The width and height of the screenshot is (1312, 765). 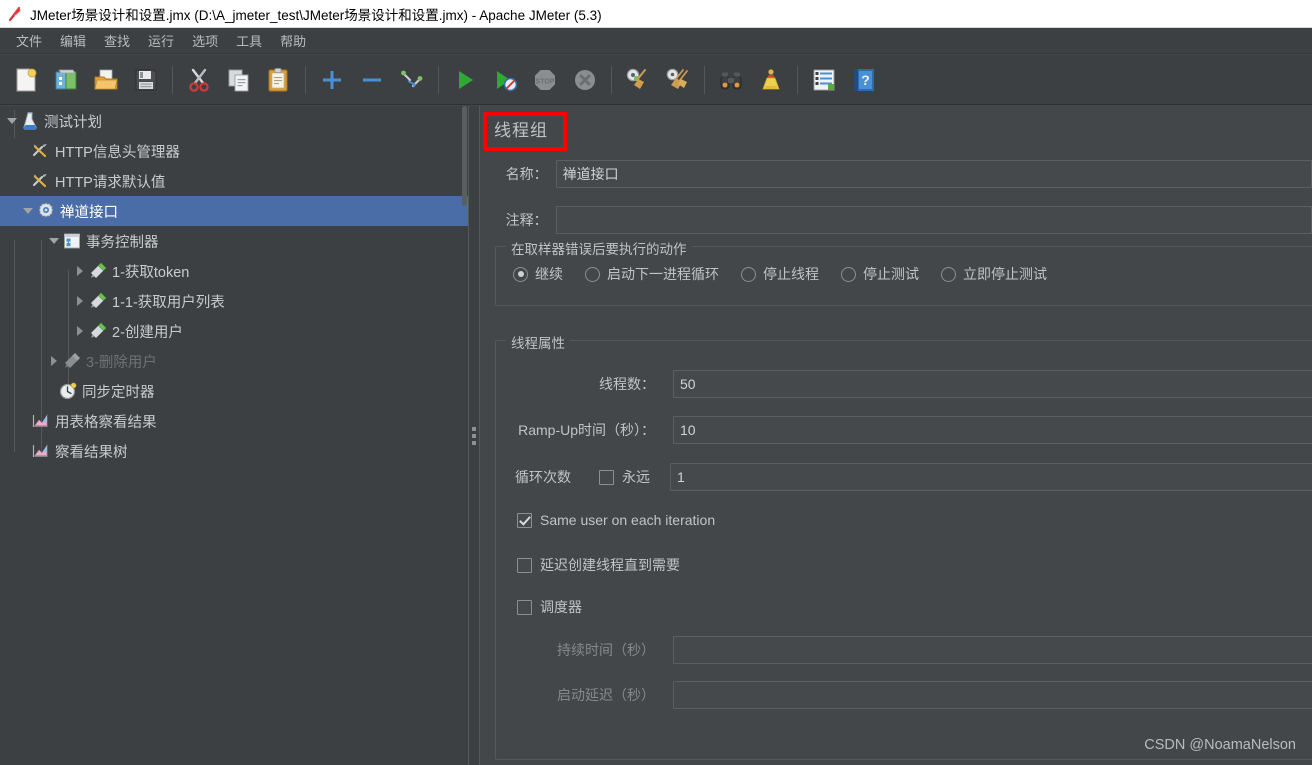 What do you see at coordinates (538, 274) in the screenshot?
I see `radio-continue: 继续` at bounding box center [538, 274].